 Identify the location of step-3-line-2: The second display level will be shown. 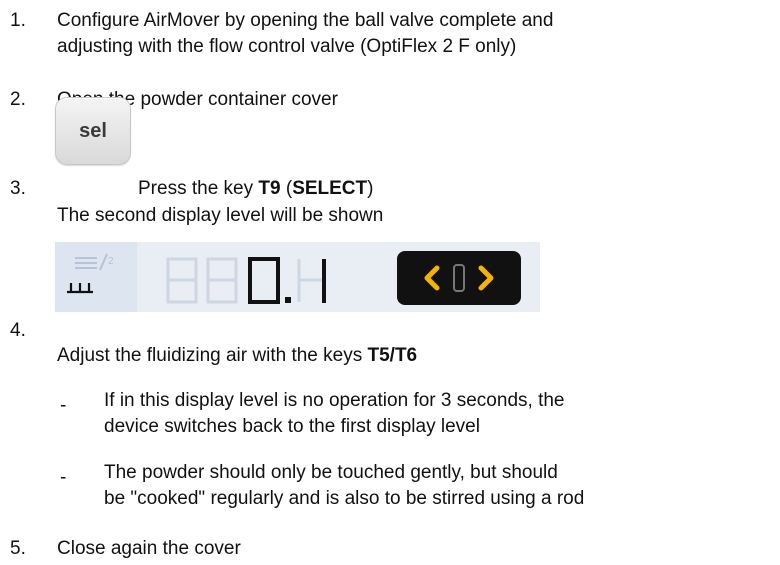
(220, 215).